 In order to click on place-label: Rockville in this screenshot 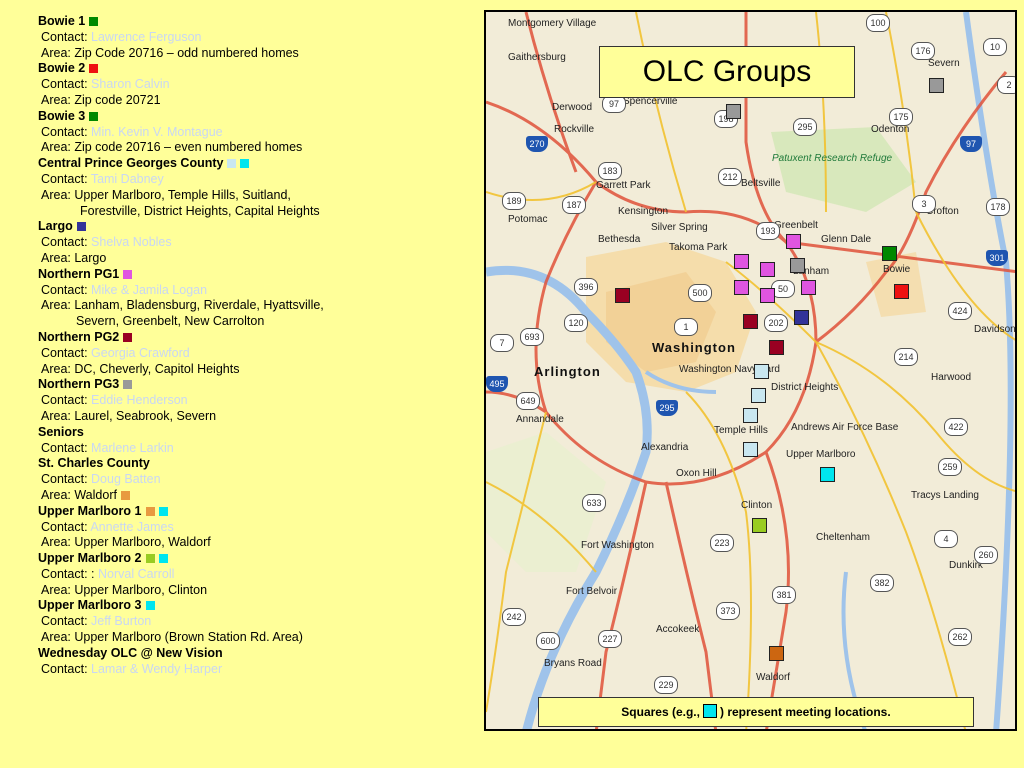, I will do `click(574, 129)`.